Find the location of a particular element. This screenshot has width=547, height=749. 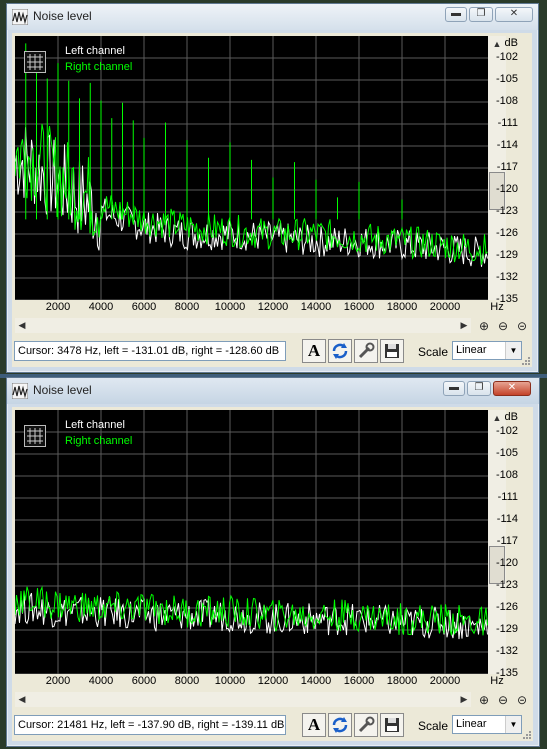

window-title: Noise level is located at coordinates (62, 16).